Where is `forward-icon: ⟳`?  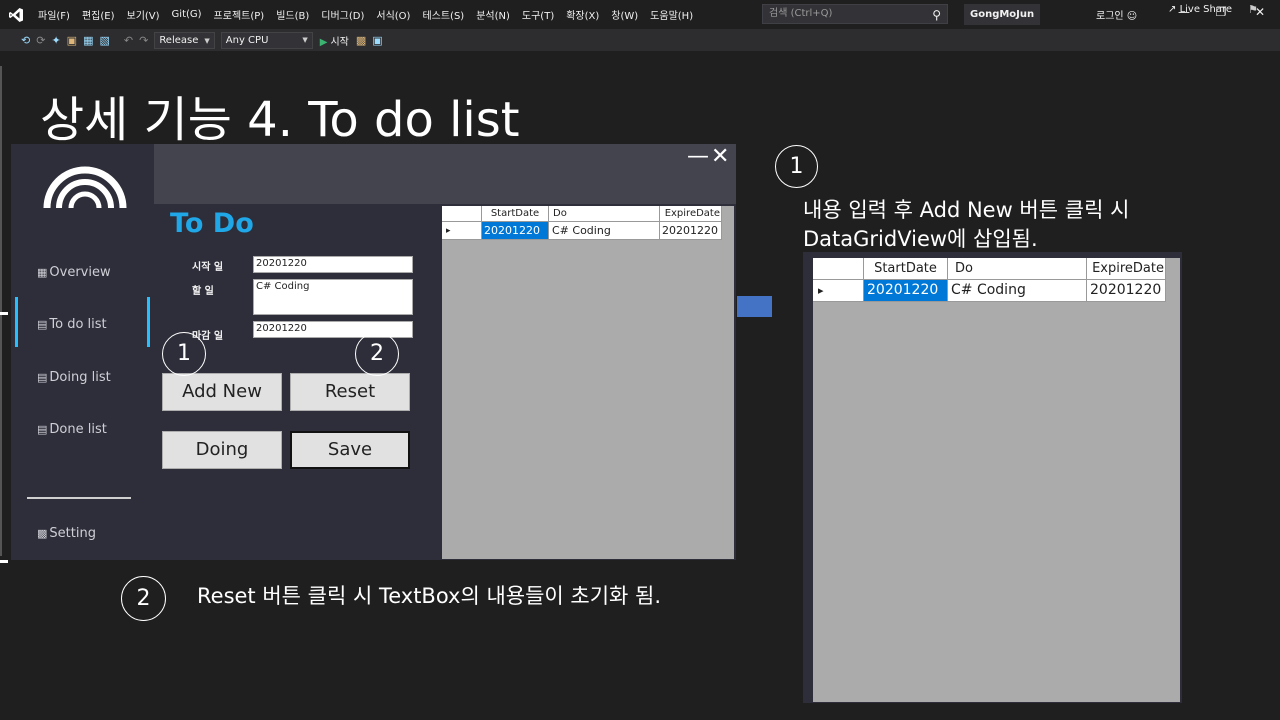
forward-icon: ⟳ is located at coordinates (40, 40).